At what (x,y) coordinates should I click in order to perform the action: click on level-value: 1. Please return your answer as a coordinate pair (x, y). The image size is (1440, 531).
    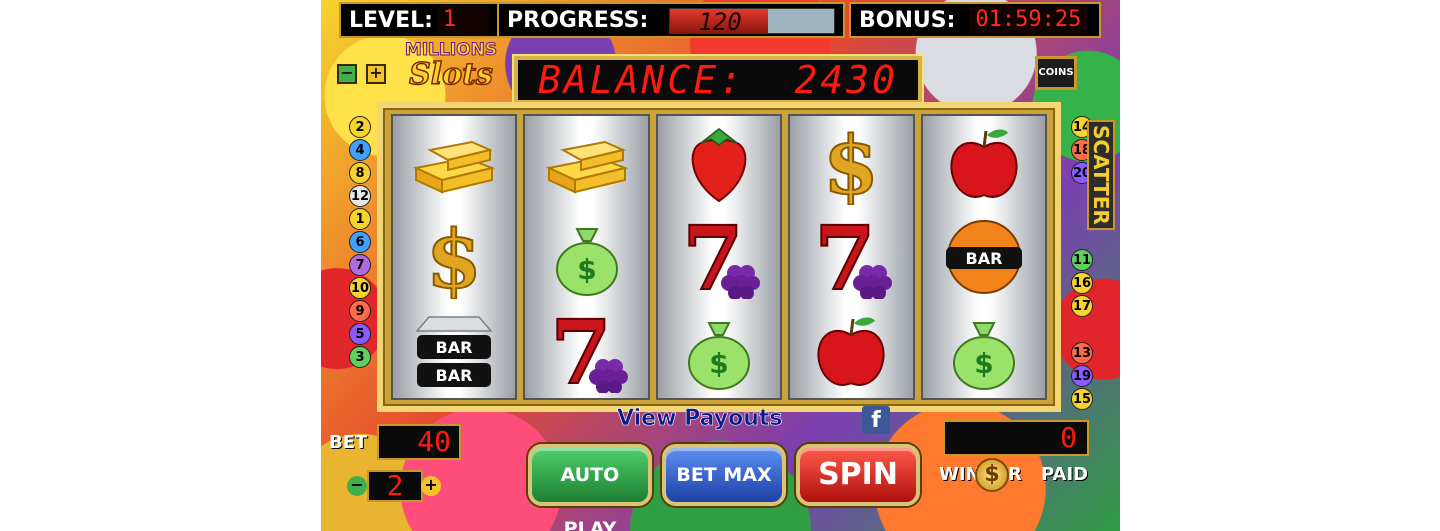
    Looking at the image, I should click on (462, 20).